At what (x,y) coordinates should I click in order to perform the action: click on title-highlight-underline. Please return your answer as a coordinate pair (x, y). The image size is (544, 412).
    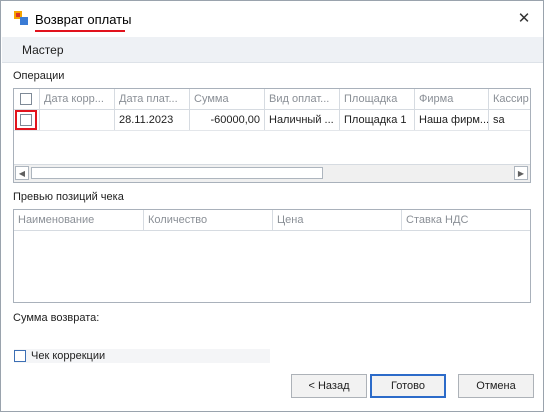
    Looking at the image, I should click on (80, 31).